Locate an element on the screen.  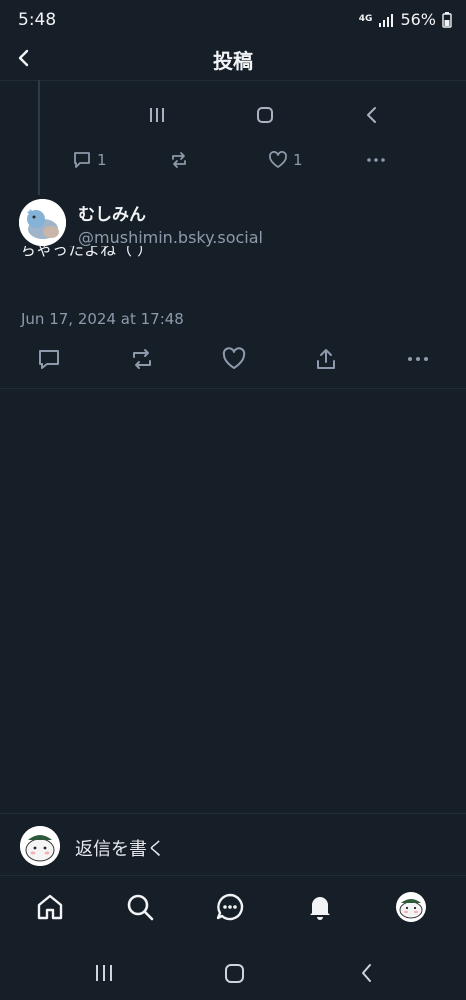
nav-search is located at coordinates (140, 907).